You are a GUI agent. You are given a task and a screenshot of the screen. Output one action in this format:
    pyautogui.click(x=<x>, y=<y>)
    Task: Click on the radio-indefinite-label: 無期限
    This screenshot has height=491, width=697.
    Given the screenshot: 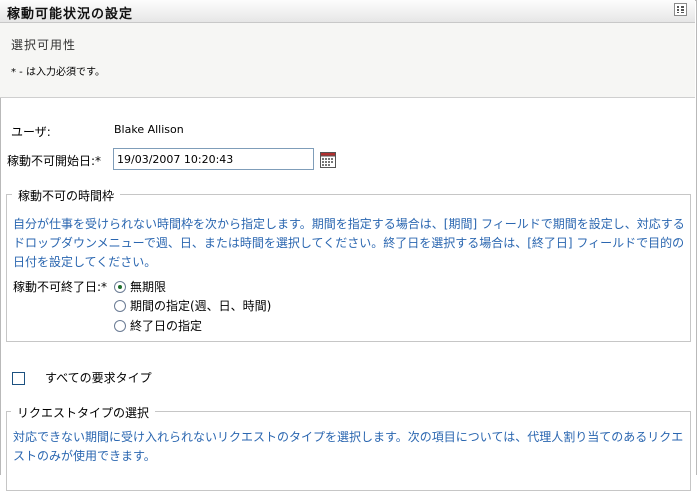 What is the action you would take?
    pyautogui.click(x=148, y=287)
    